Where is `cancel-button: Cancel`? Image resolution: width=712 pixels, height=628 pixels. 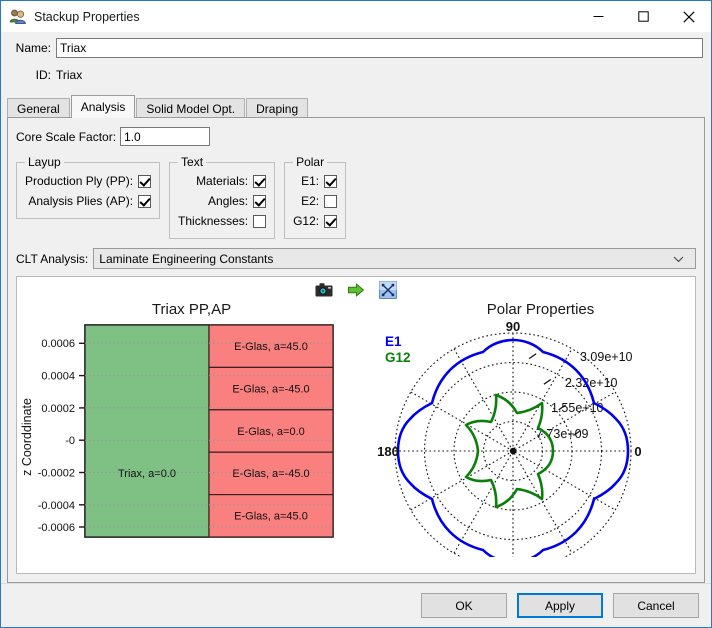 cancel-button: Cancel is located at coordinates (656, 605).